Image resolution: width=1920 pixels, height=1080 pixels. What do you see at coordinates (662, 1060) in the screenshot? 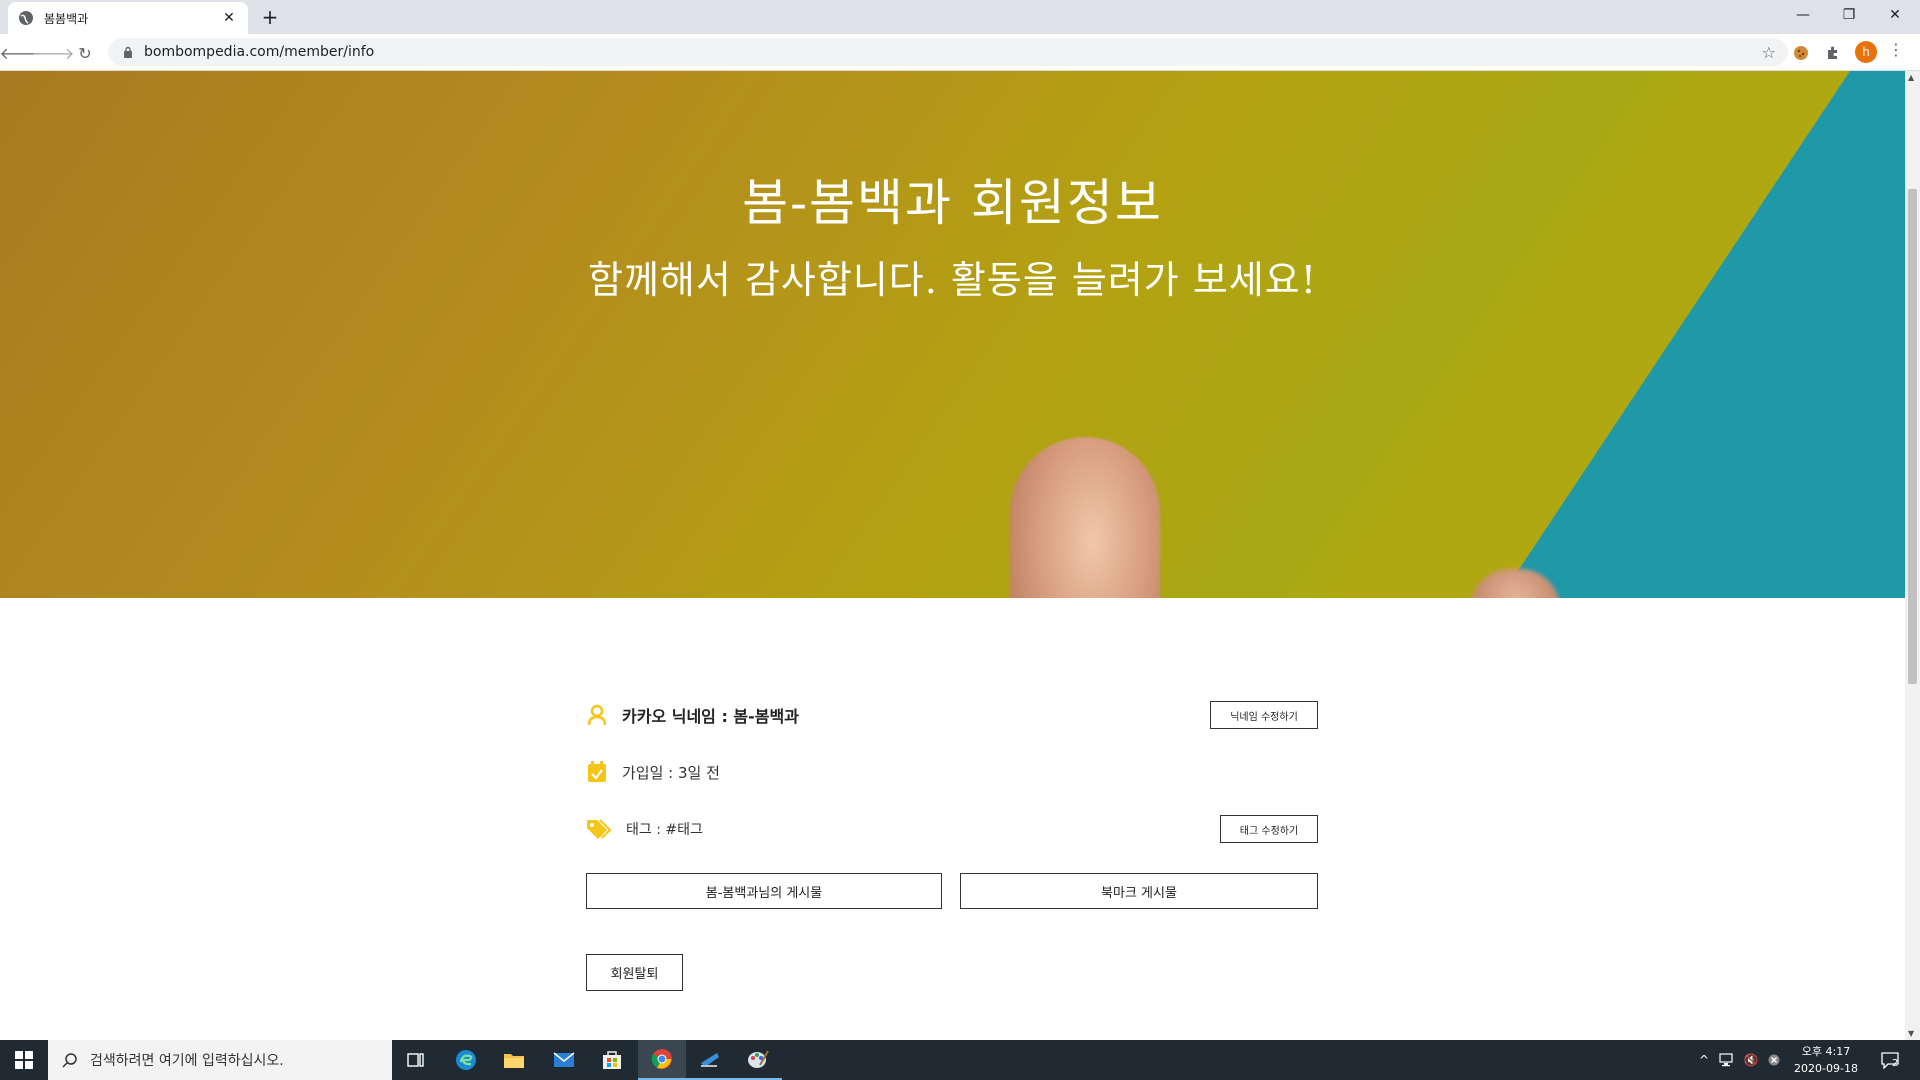
I see `chrome-icon` at bounding box center [662, 1060].